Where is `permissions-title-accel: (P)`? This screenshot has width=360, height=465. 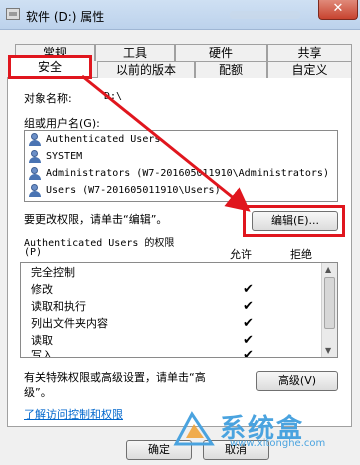
permissions-title-accel: (P) is located at coordinates (33, 252).